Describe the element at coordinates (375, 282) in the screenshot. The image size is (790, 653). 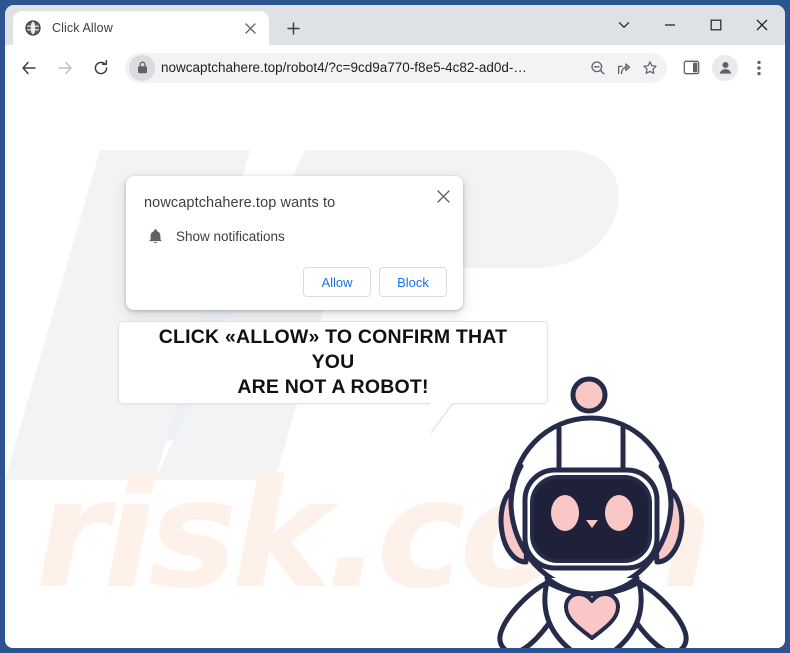
I see `dialog-actions: Allow Block` at that location.